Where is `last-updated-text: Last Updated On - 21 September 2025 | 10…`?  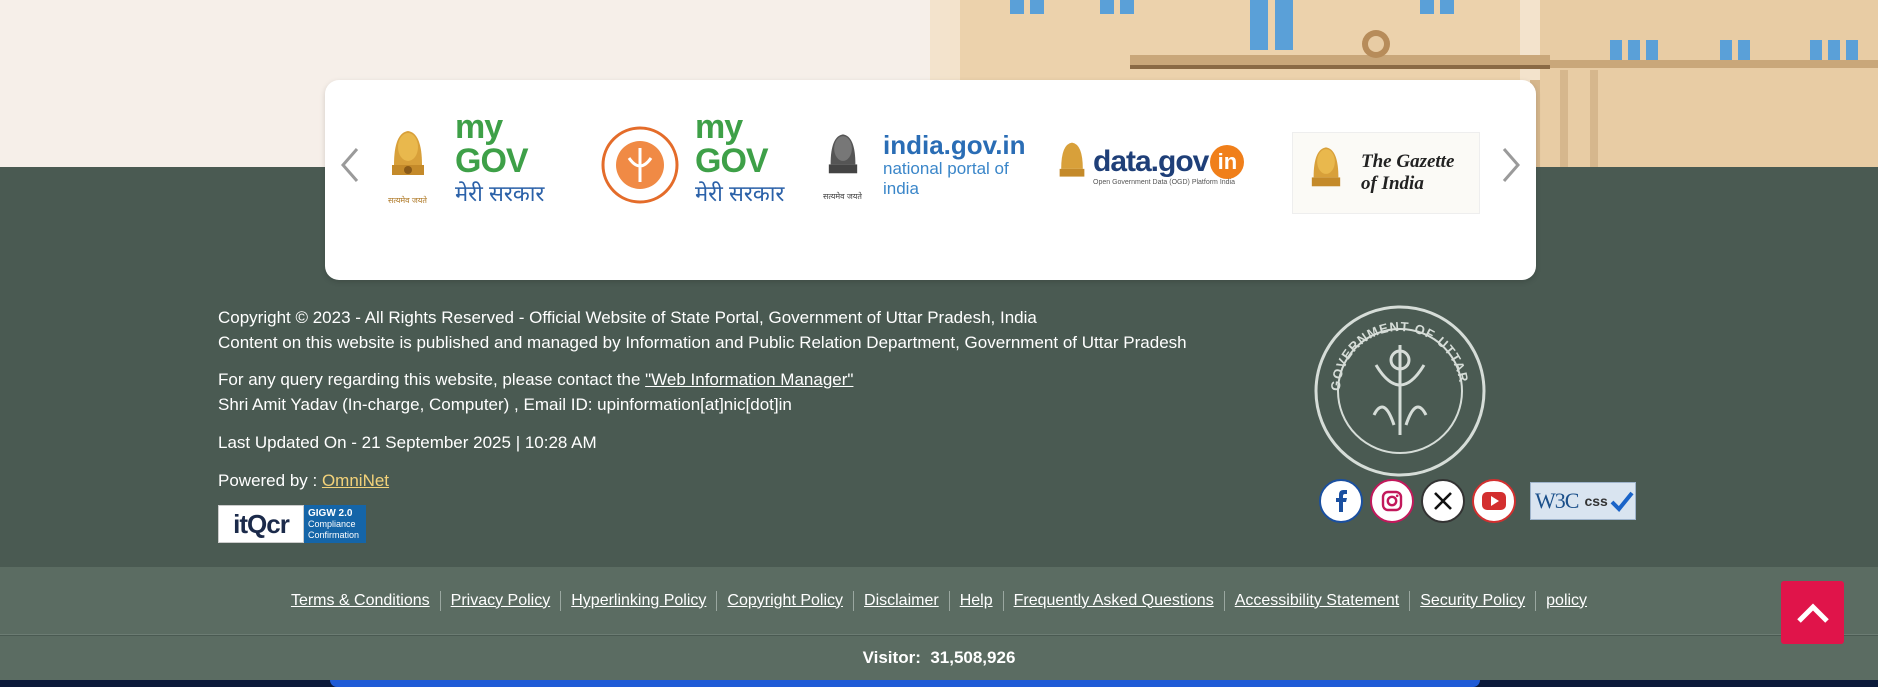
last-updated-text: Last Updated On - 21 September 2025 | 10… is located at coordinates (407, 442).